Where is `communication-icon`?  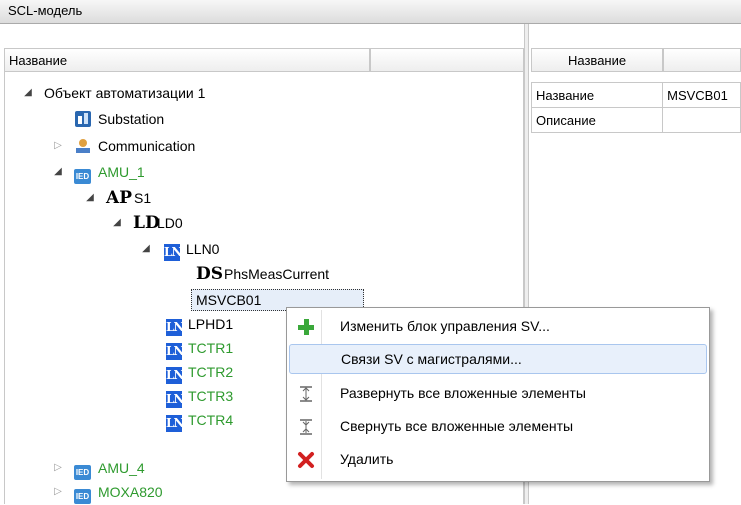
communication-icon is located at coordinates (83, 149).